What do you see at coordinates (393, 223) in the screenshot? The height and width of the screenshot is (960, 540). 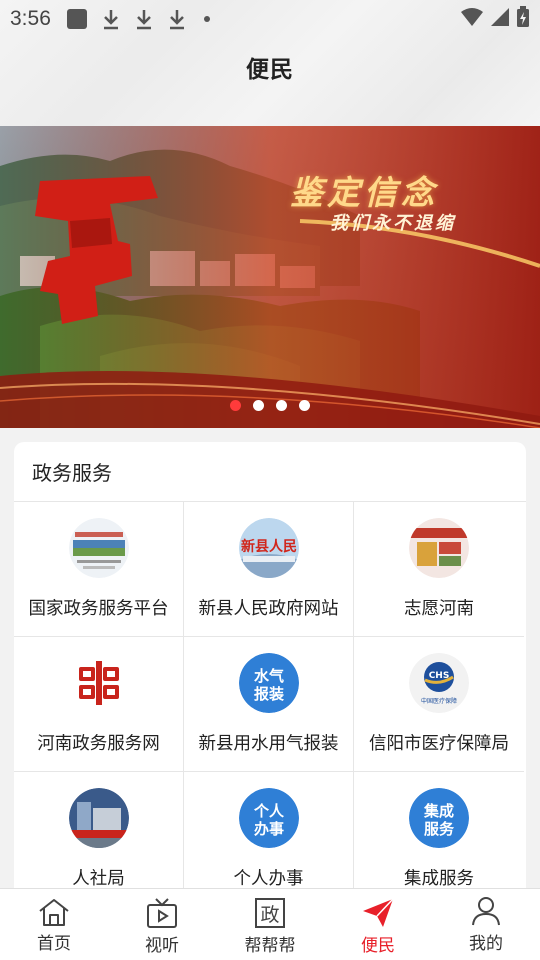 I see `banner-subline: 我们永不退缩` at bounding box center [393, 223].